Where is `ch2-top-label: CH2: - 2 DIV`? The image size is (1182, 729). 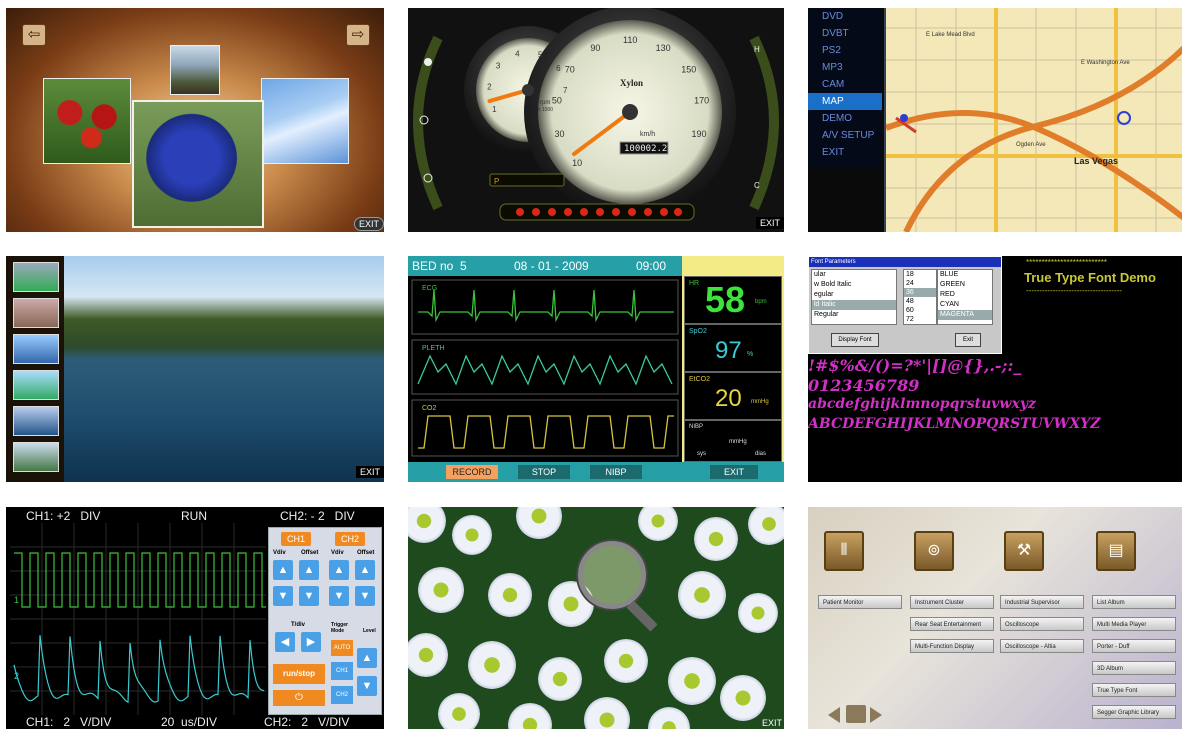
ch2-top-label: CH2: - 2 DIV is located at coordinates (317, 516).